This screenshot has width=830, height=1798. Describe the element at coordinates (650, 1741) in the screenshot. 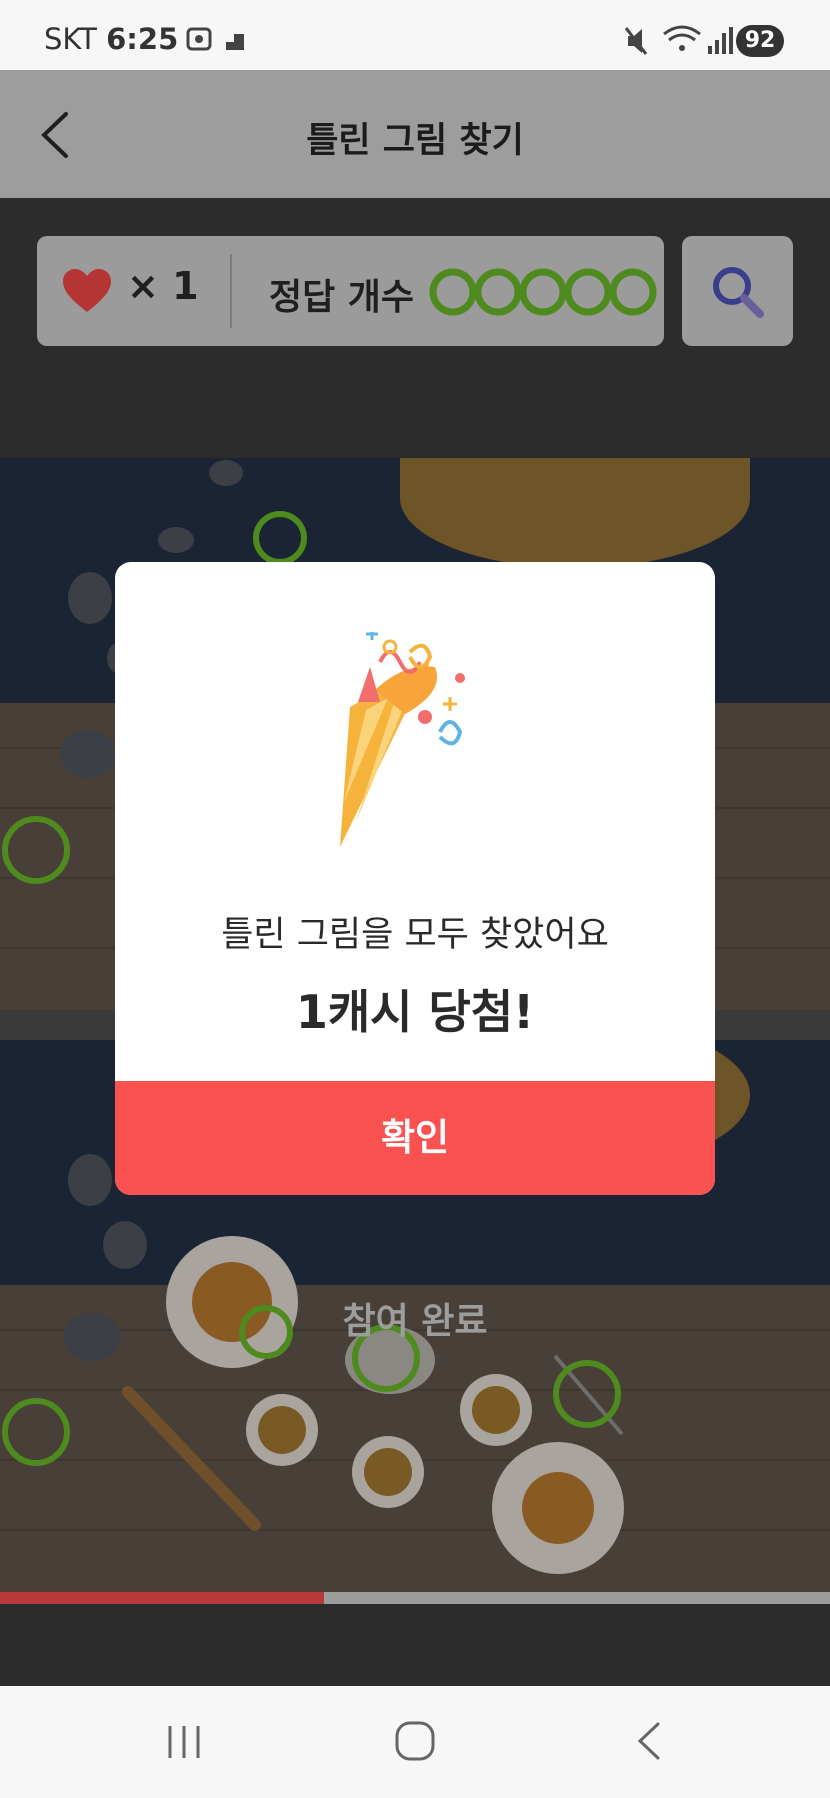

I see `back-icon` at that location.